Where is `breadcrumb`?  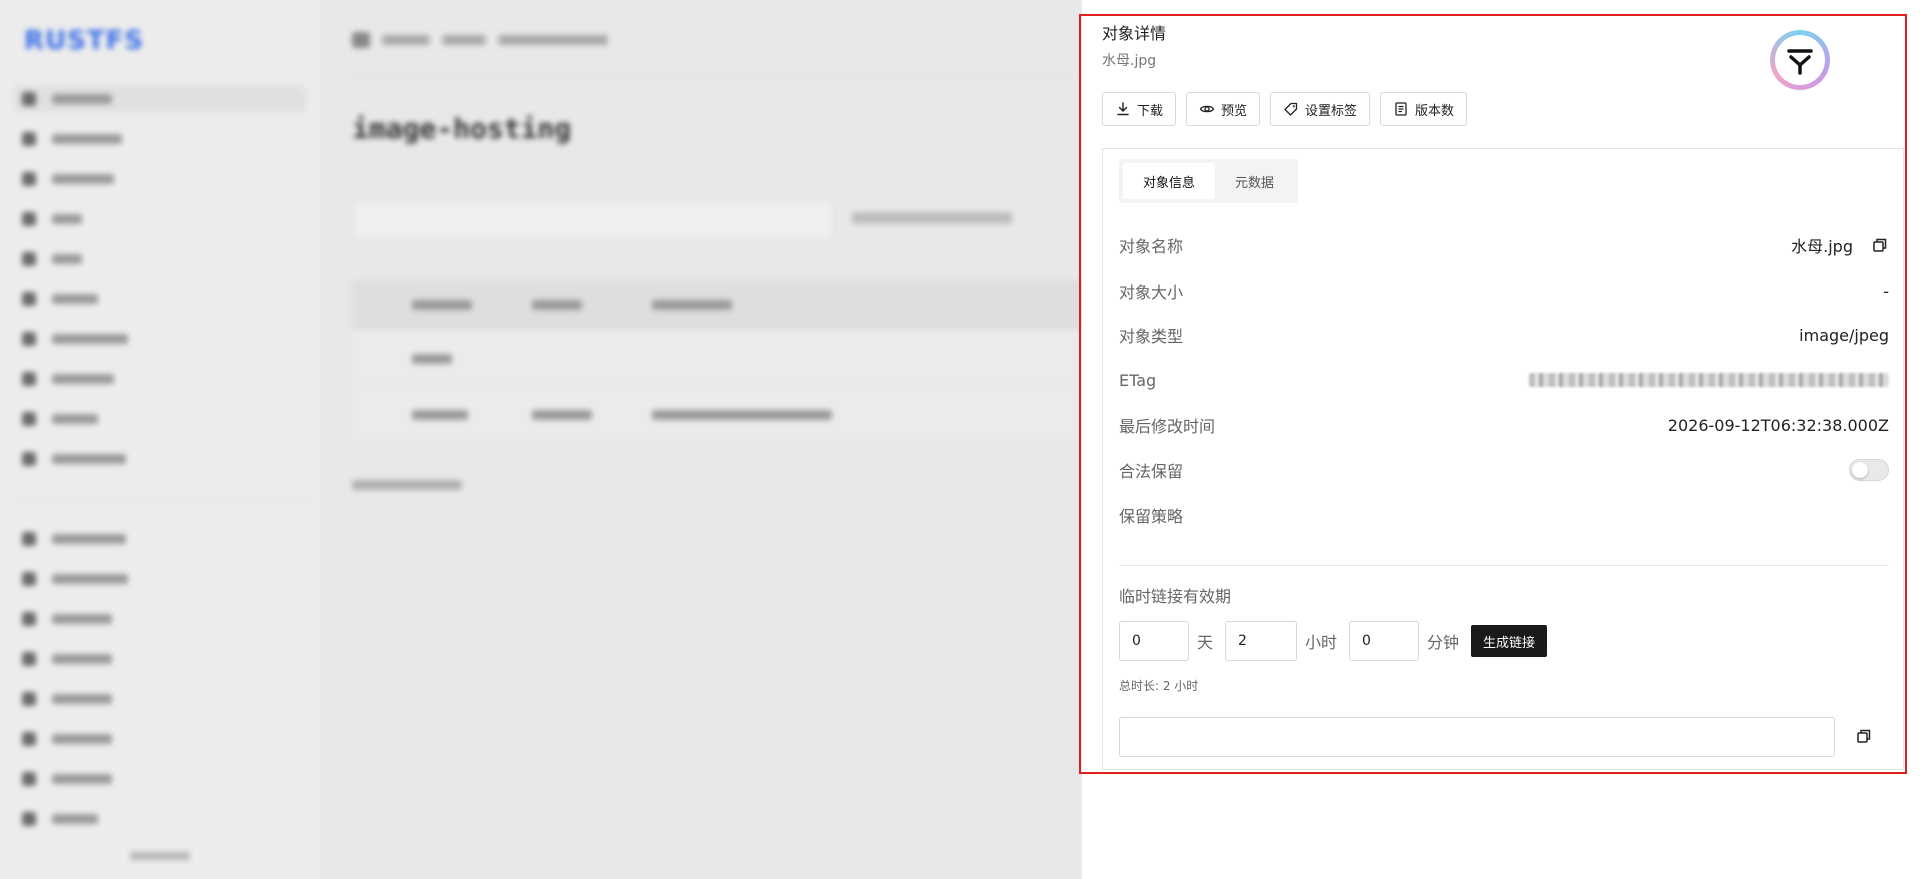
breadcrumb is located at coordinates (480, 40).